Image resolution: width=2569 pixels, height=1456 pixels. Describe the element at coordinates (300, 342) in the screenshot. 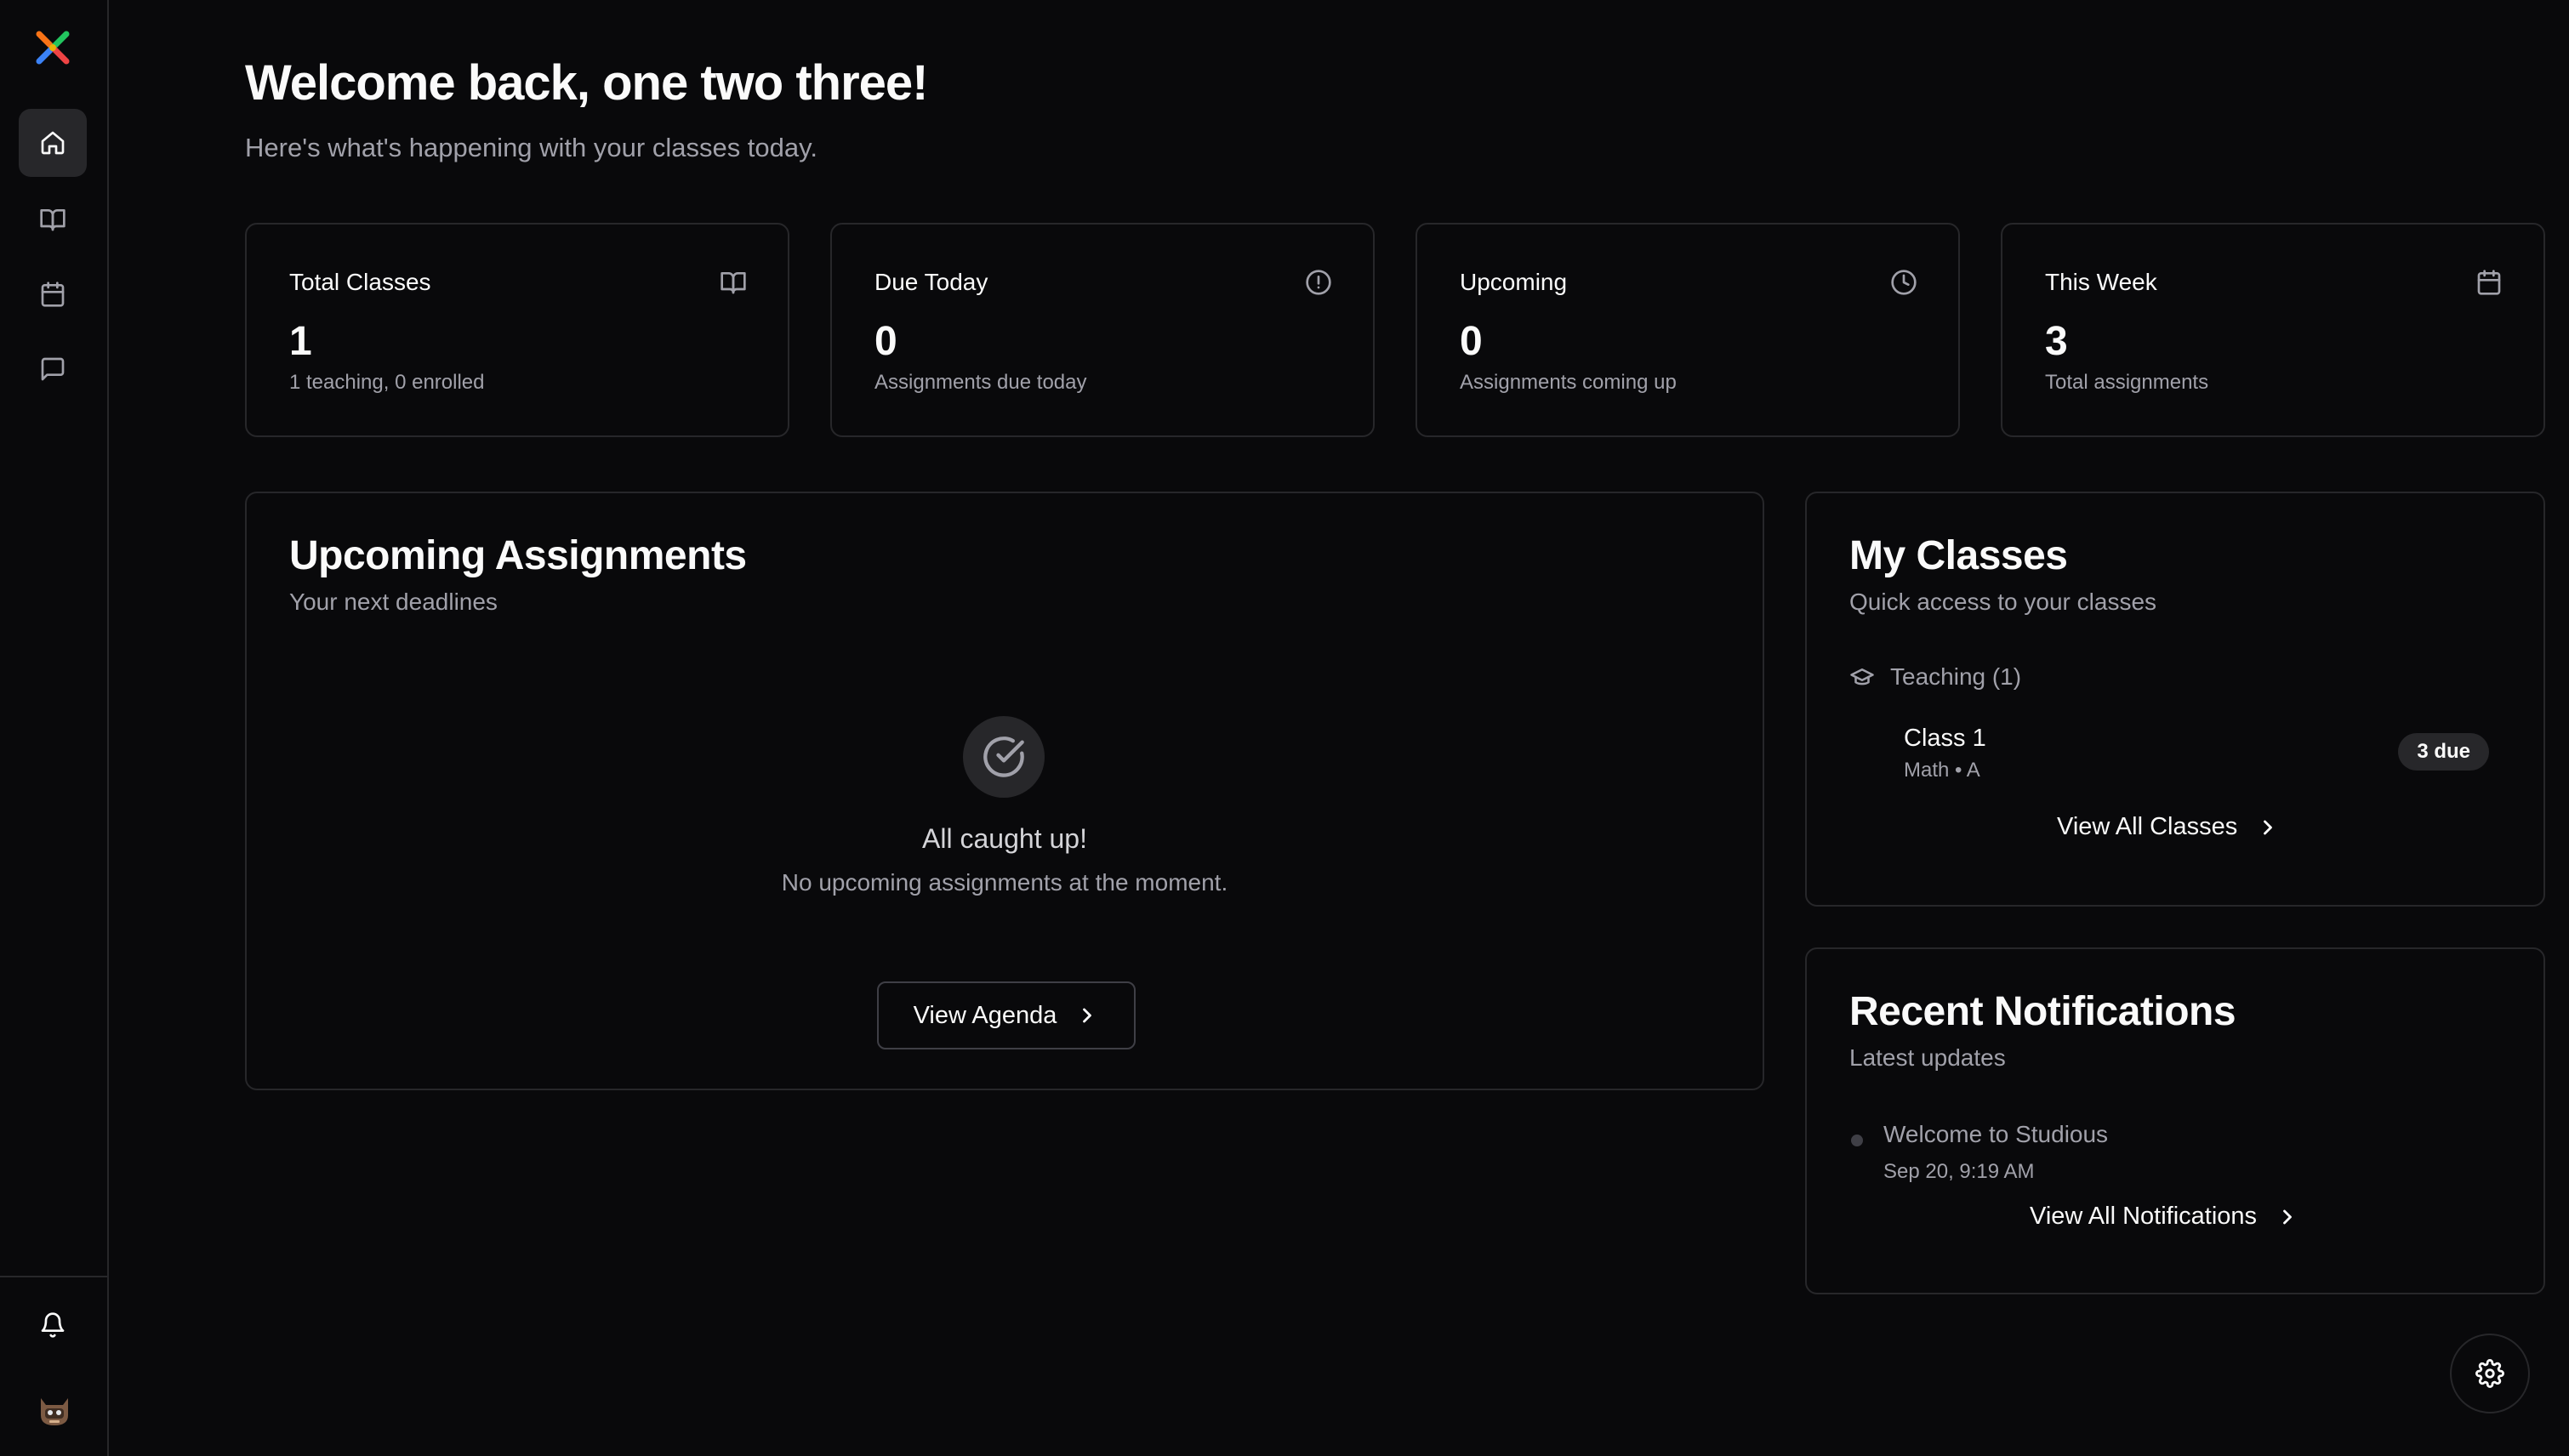

I see `stat-value: 1` at that location.